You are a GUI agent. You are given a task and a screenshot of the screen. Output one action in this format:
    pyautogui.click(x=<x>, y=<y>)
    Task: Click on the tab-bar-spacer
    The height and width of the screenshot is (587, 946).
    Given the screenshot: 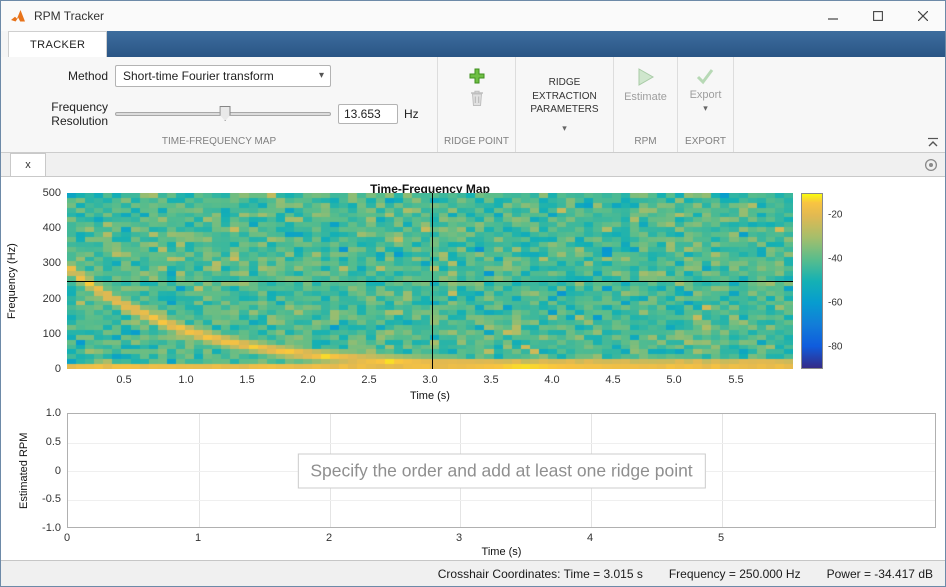 What is the action you would take?
    pyautogui.click(x=4, y=44)
    